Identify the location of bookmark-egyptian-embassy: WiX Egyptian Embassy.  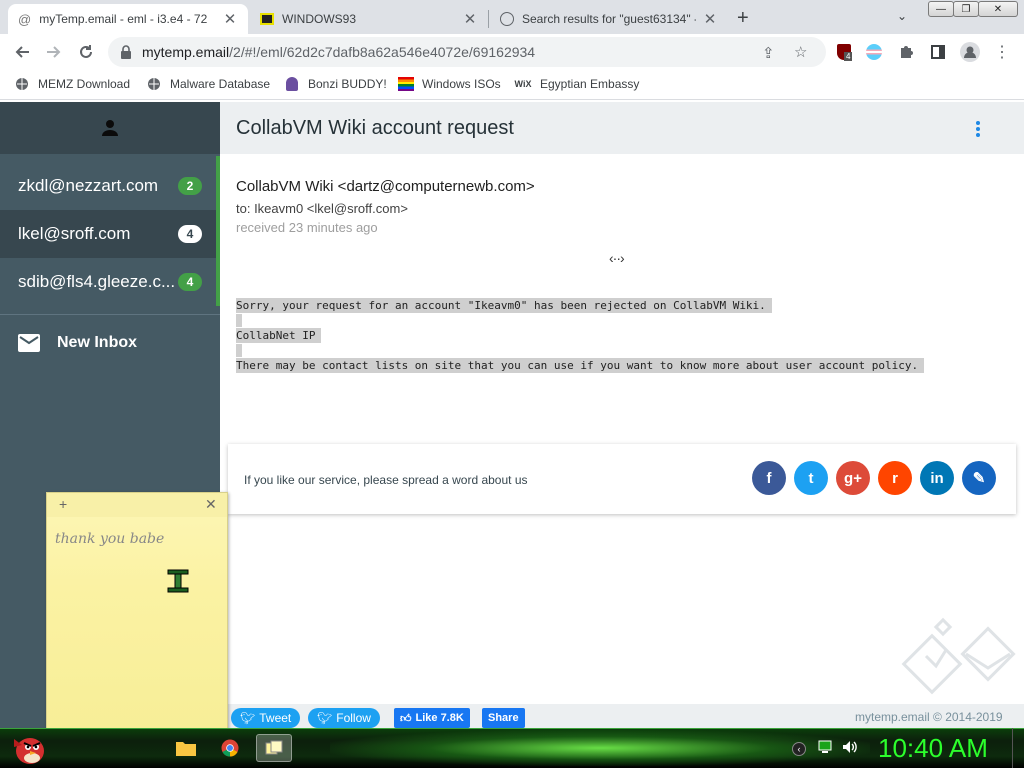
(577, 84).